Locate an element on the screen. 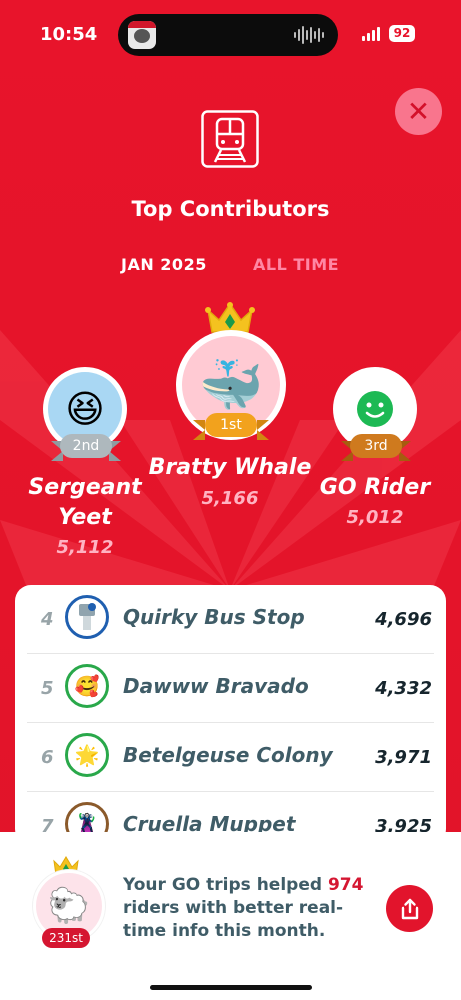 The width and height of the screenshot is (461, 1000). second-place-badge: 2nd is located at coordinates (86, 446).